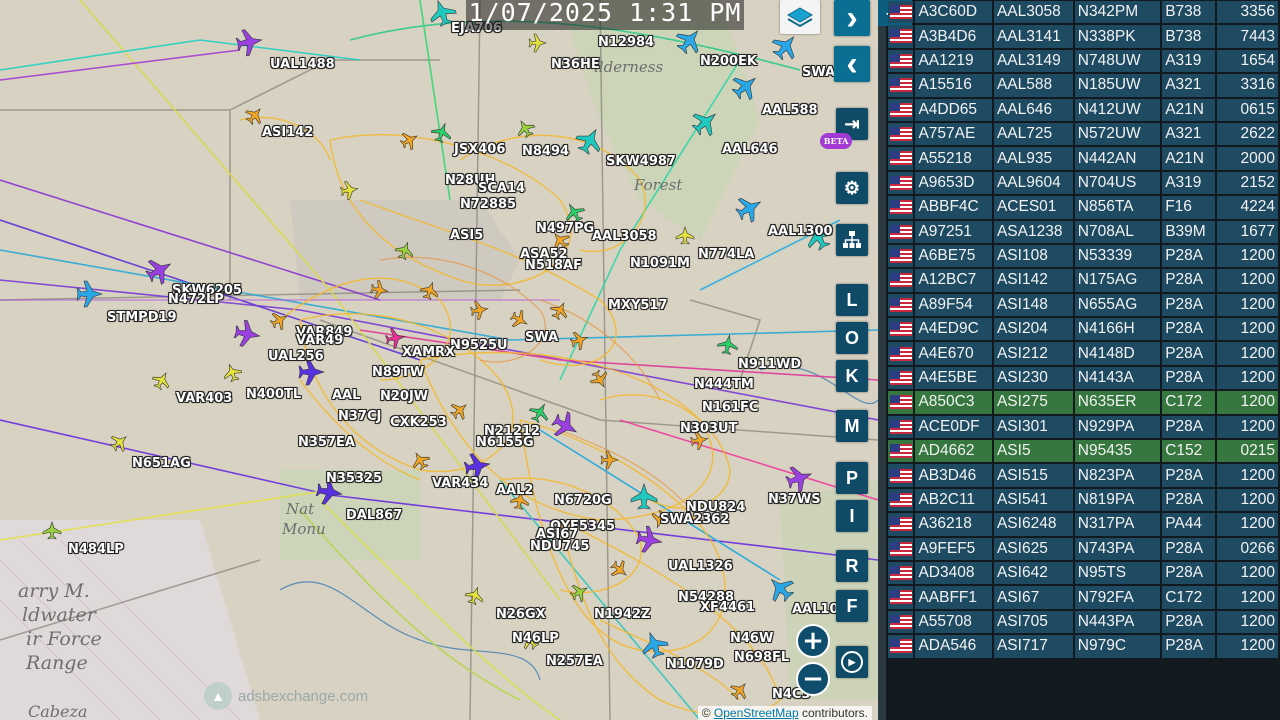 Image resolution: width=1280 pixels, height=720 pixels. Describe the element at coordinates (727, 608) in the screenshot. I see `aircraft-label: XF4461` at that location.